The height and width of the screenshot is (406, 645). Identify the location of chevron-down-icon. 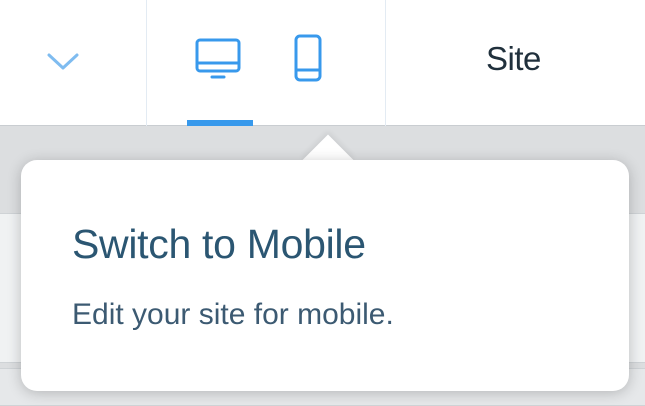
(63, 61).